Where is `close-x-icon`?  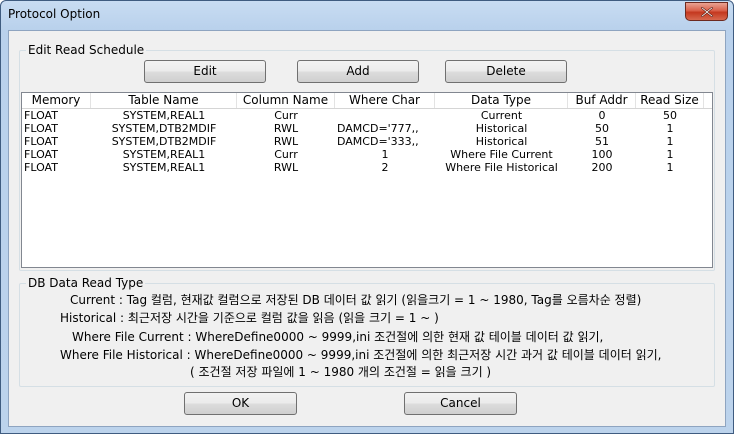 close-x-icon is located at coordinates (707, 12).